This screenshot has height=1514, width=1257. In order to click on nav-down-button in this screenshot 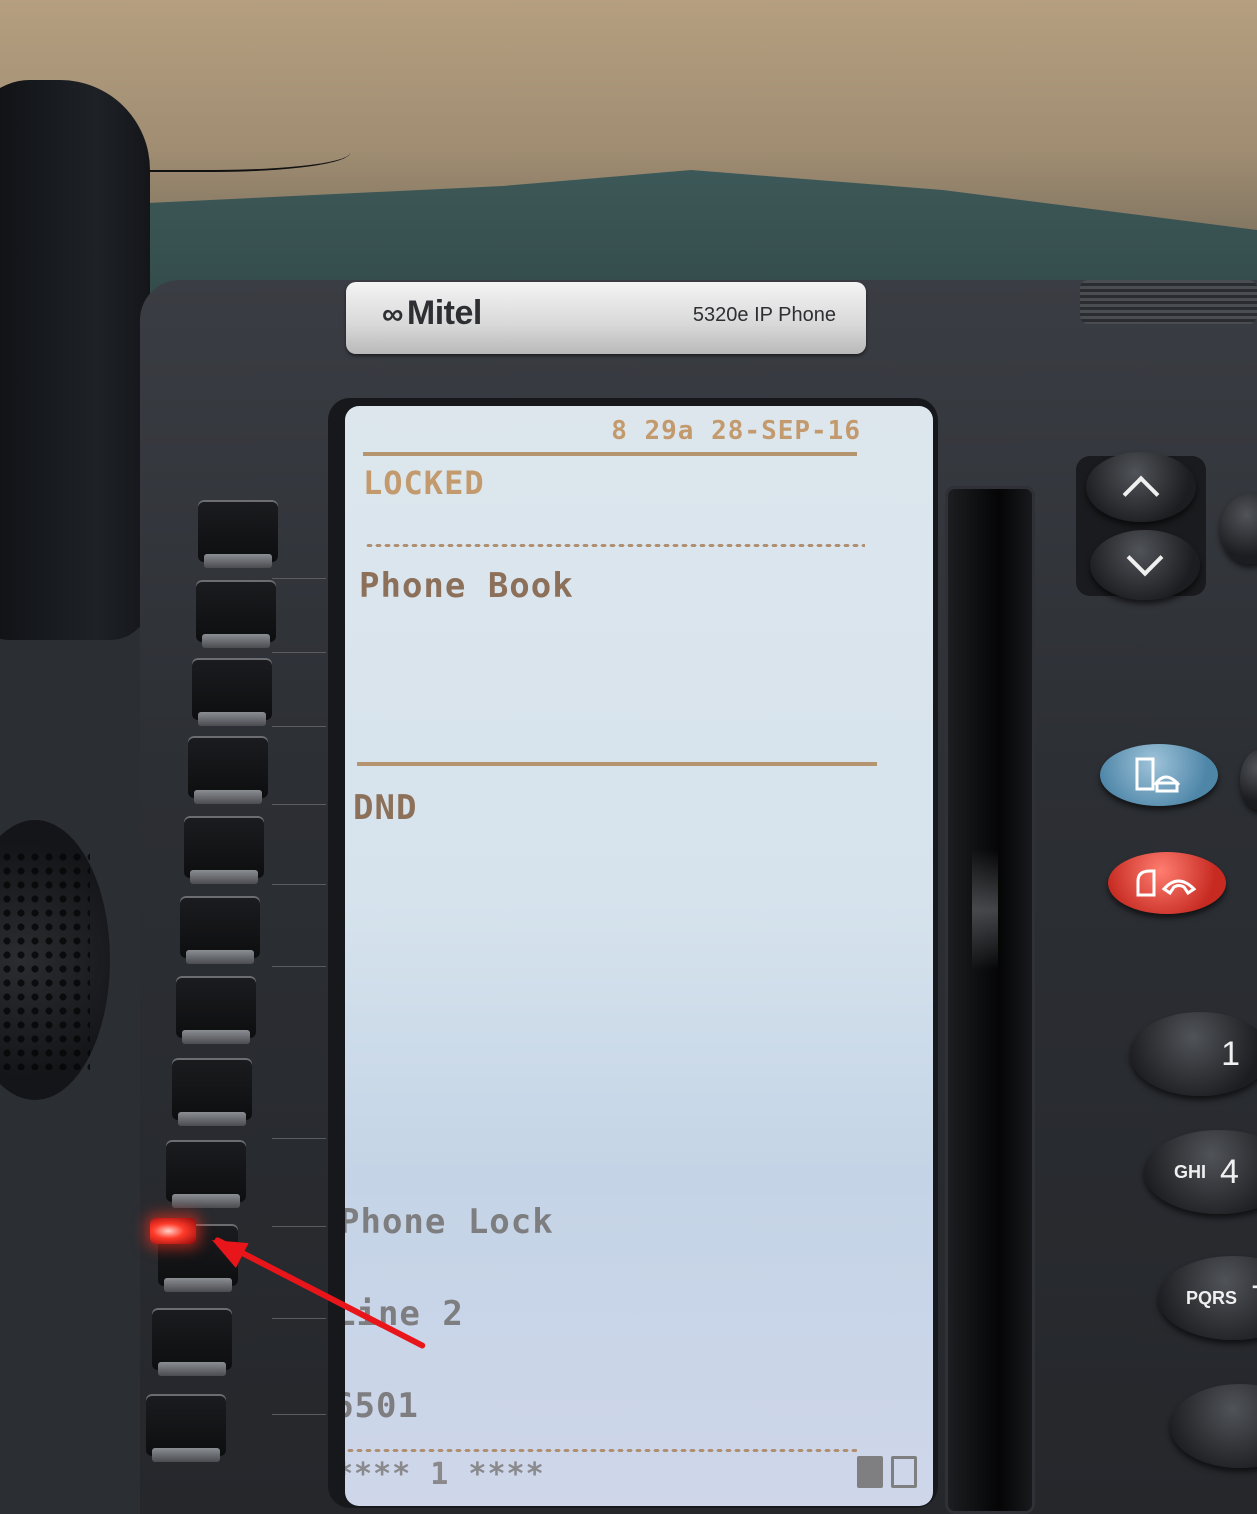, I will do `click(1145, 565)`.